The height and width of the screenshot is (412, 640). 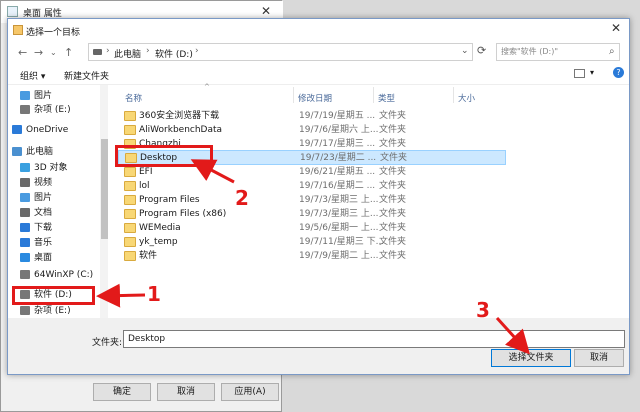 What do you see at coordinates (483, 310) in the screenshot?
I see `annotation-label-3: 3` at bounding box center [483, 310].